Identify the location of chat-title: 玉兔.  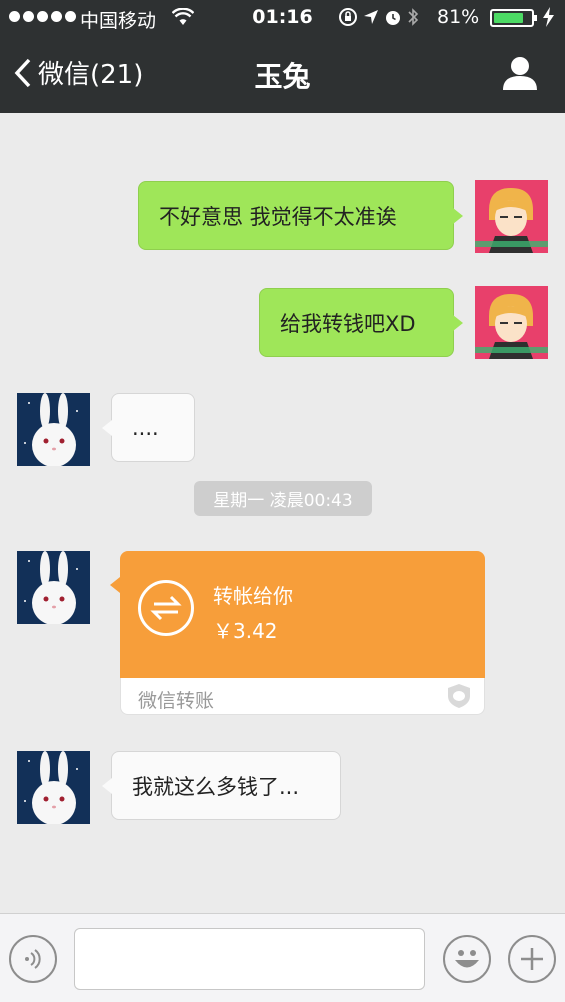
(282, 76).